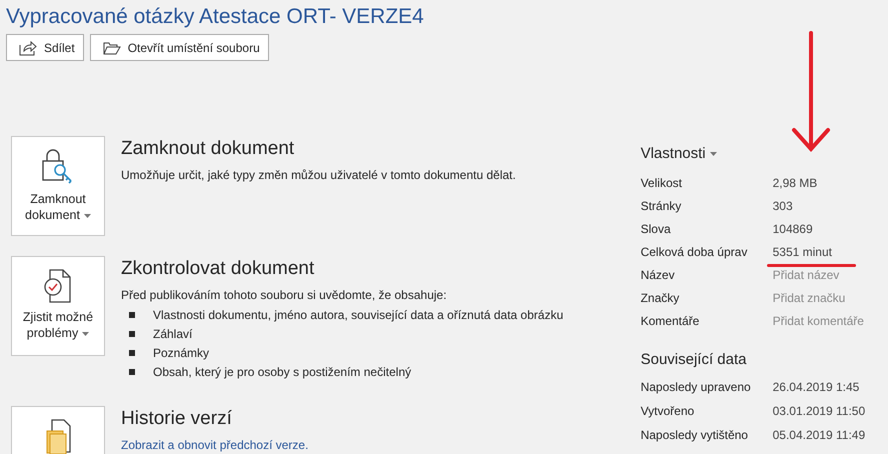 This screenshot has width=888, height=454. Describe the element at coordinates (694, 253) in the screenshot. I see `property-label: Celková doba úprav` at that location.